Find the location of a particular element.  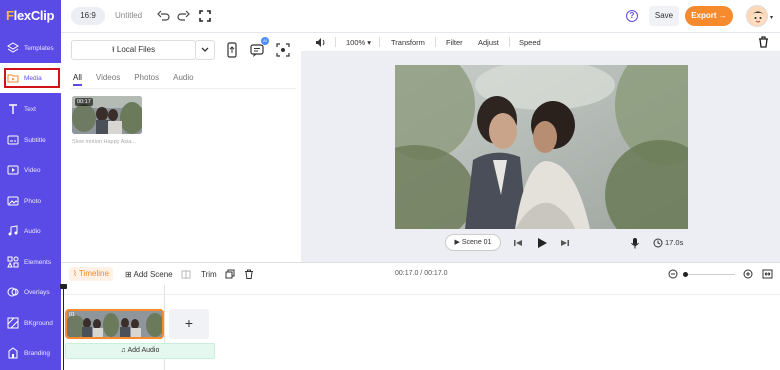

trim-button: Trim is located at coordinates (209, 274).